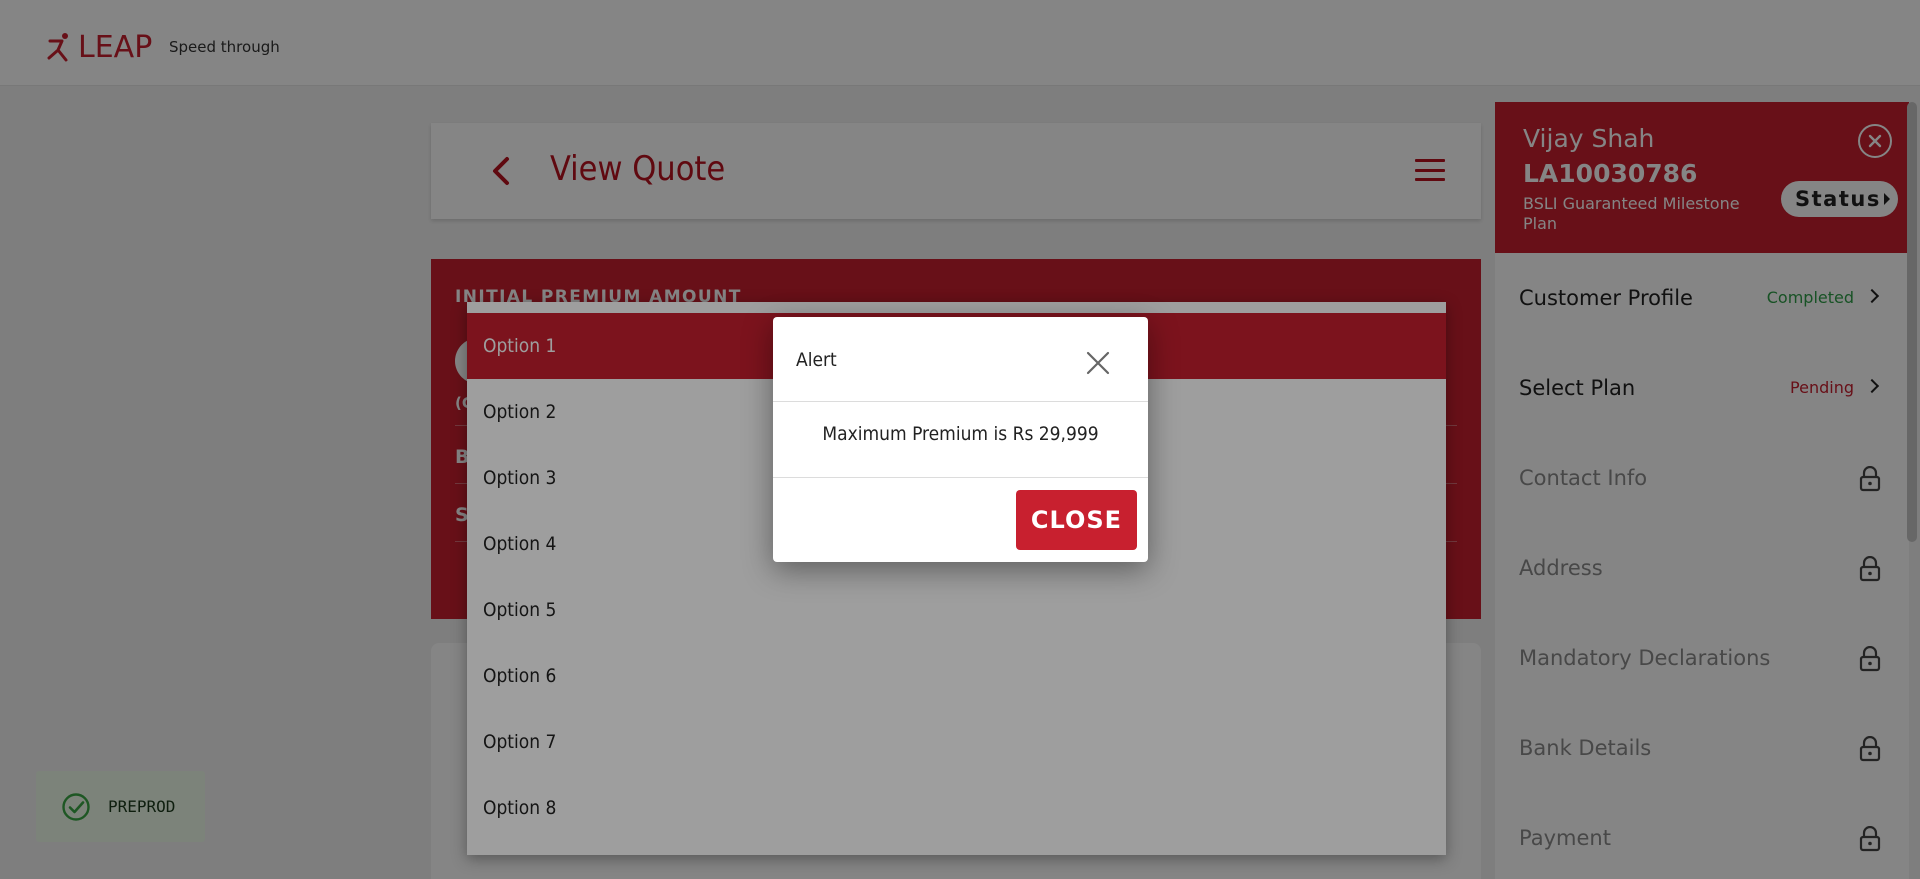  Describe the element at coordinates (1098, 363) in the screenshot. I see `close-icon` at that location.